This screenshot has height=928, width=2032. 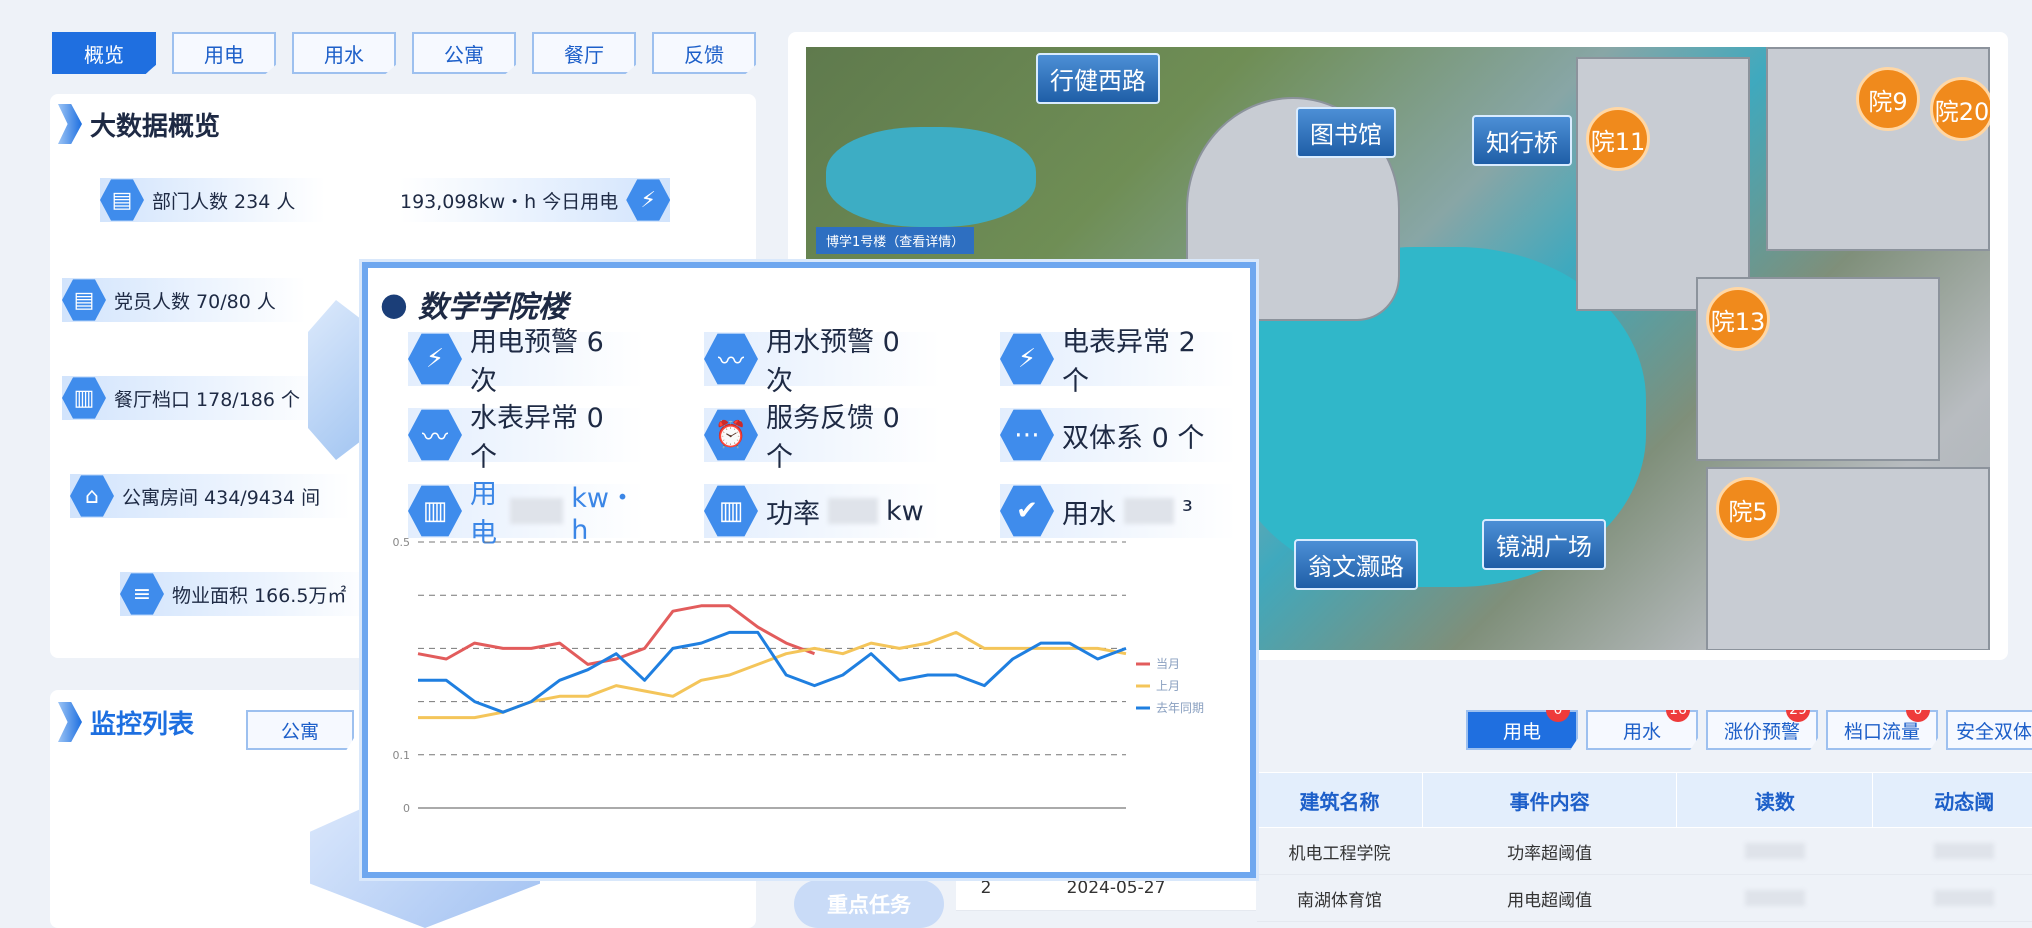 What do you see at coordinates (1882, 730) in the screenshot?
I see `alert-tab-flow: 档口流量 0` at bounding box center [1882, 730].